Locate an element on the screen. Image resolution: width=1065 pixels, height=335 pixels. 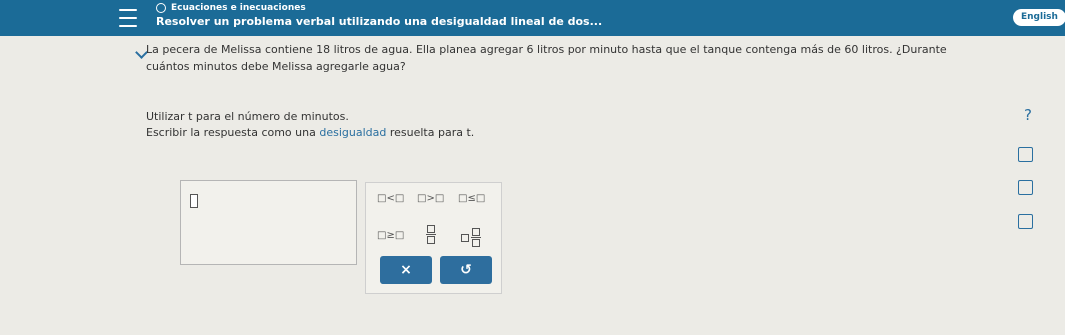
topic-row: Ecuaciones e inecuaciones is located at coordinates (231, 8).